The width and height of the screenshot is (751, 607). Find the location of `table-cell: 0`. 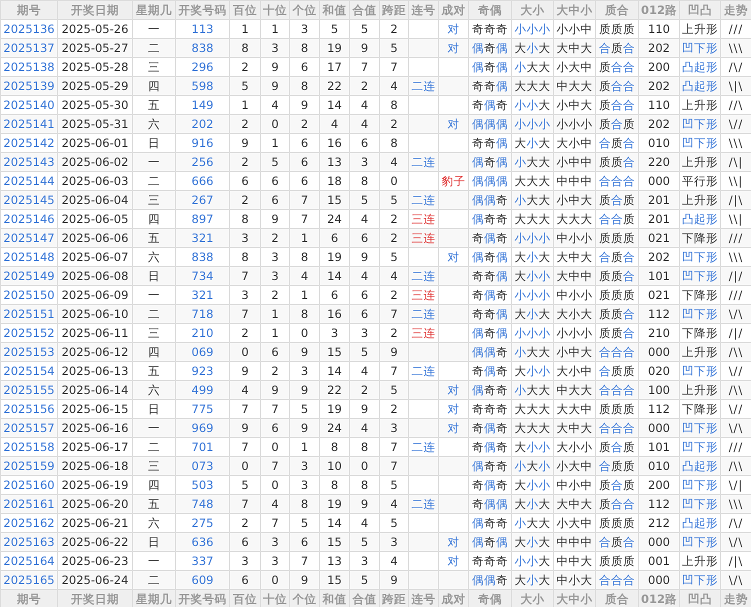

table-cell: 0 is located at coordinates (275, 124).